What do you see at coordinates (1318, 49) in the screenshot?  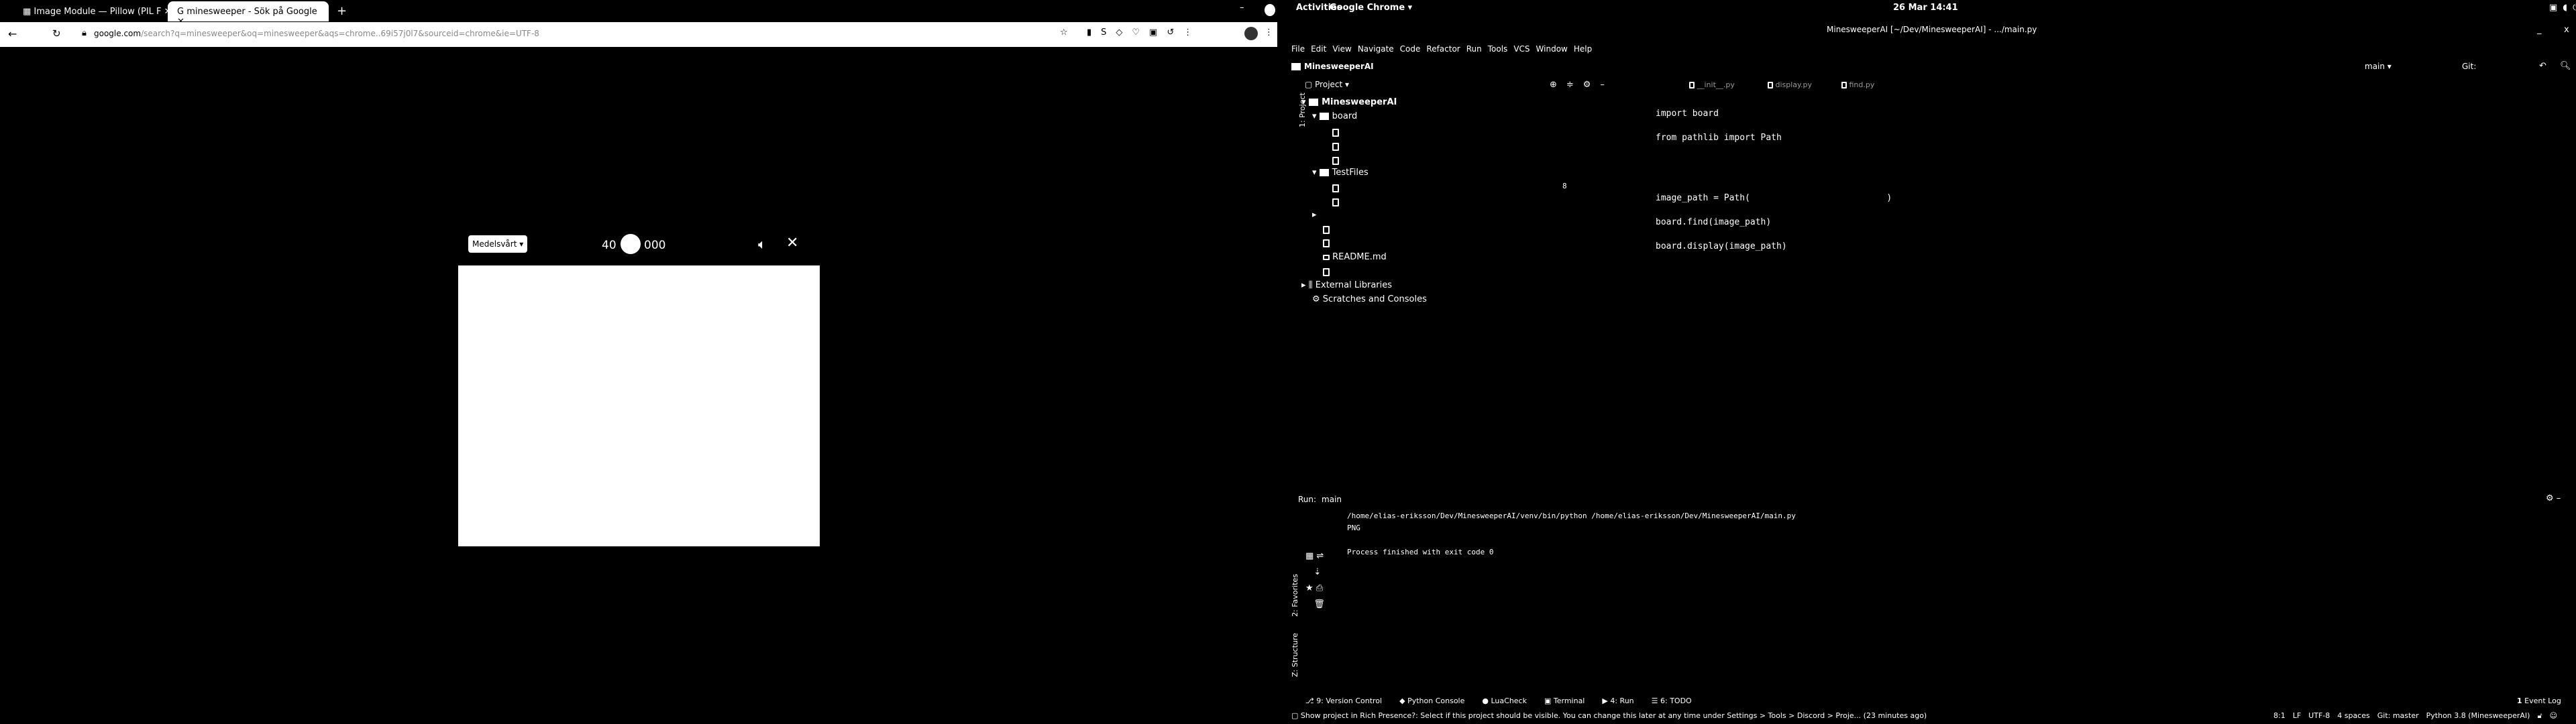 I see `menu-edit: Edit` at bounding box center [1318, 49].